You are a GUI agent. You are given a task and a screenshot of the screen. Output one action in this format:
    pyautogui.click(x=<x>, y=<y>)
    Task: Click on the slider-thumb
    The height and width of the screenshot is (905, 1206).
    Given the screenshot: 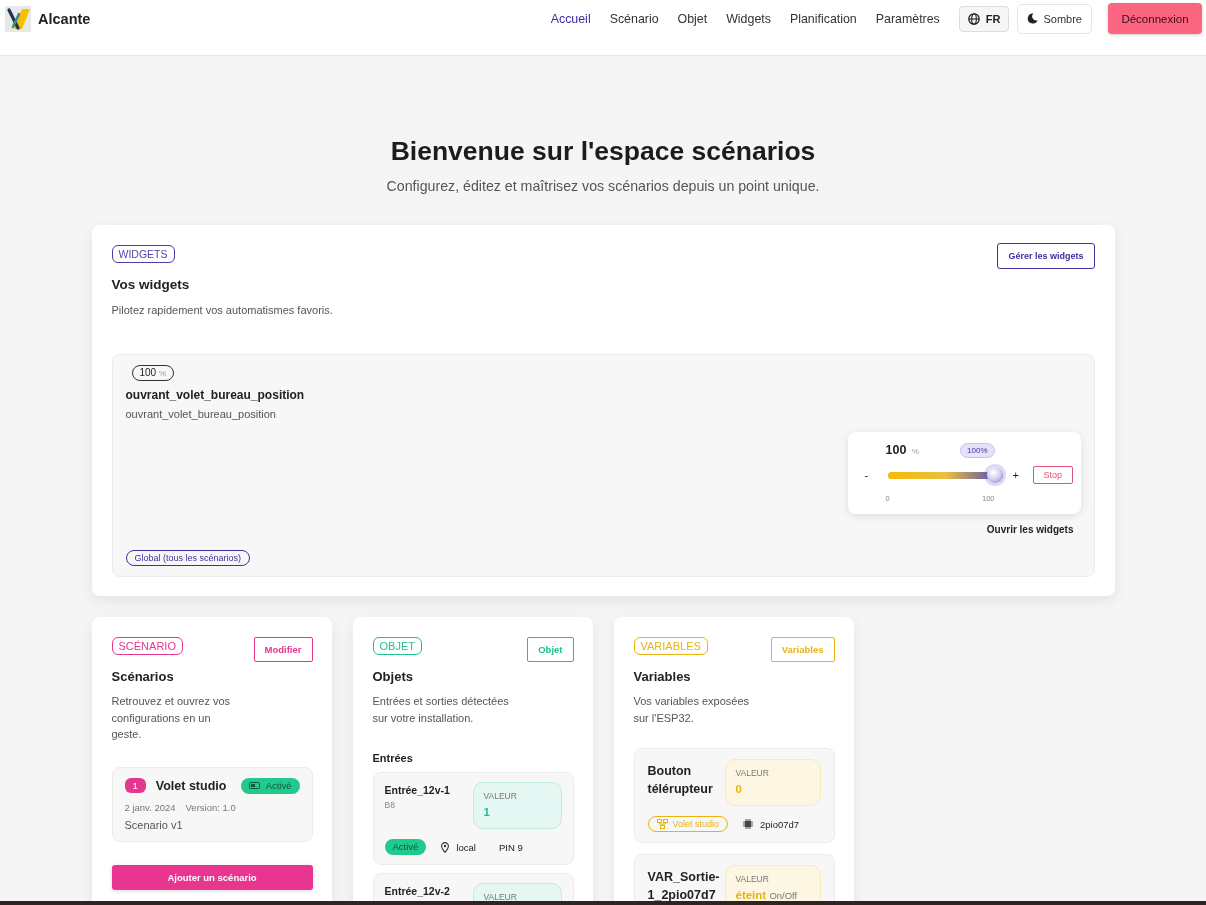 What is the action you would take?
    pyautogui.click(x=994, y=475)
    